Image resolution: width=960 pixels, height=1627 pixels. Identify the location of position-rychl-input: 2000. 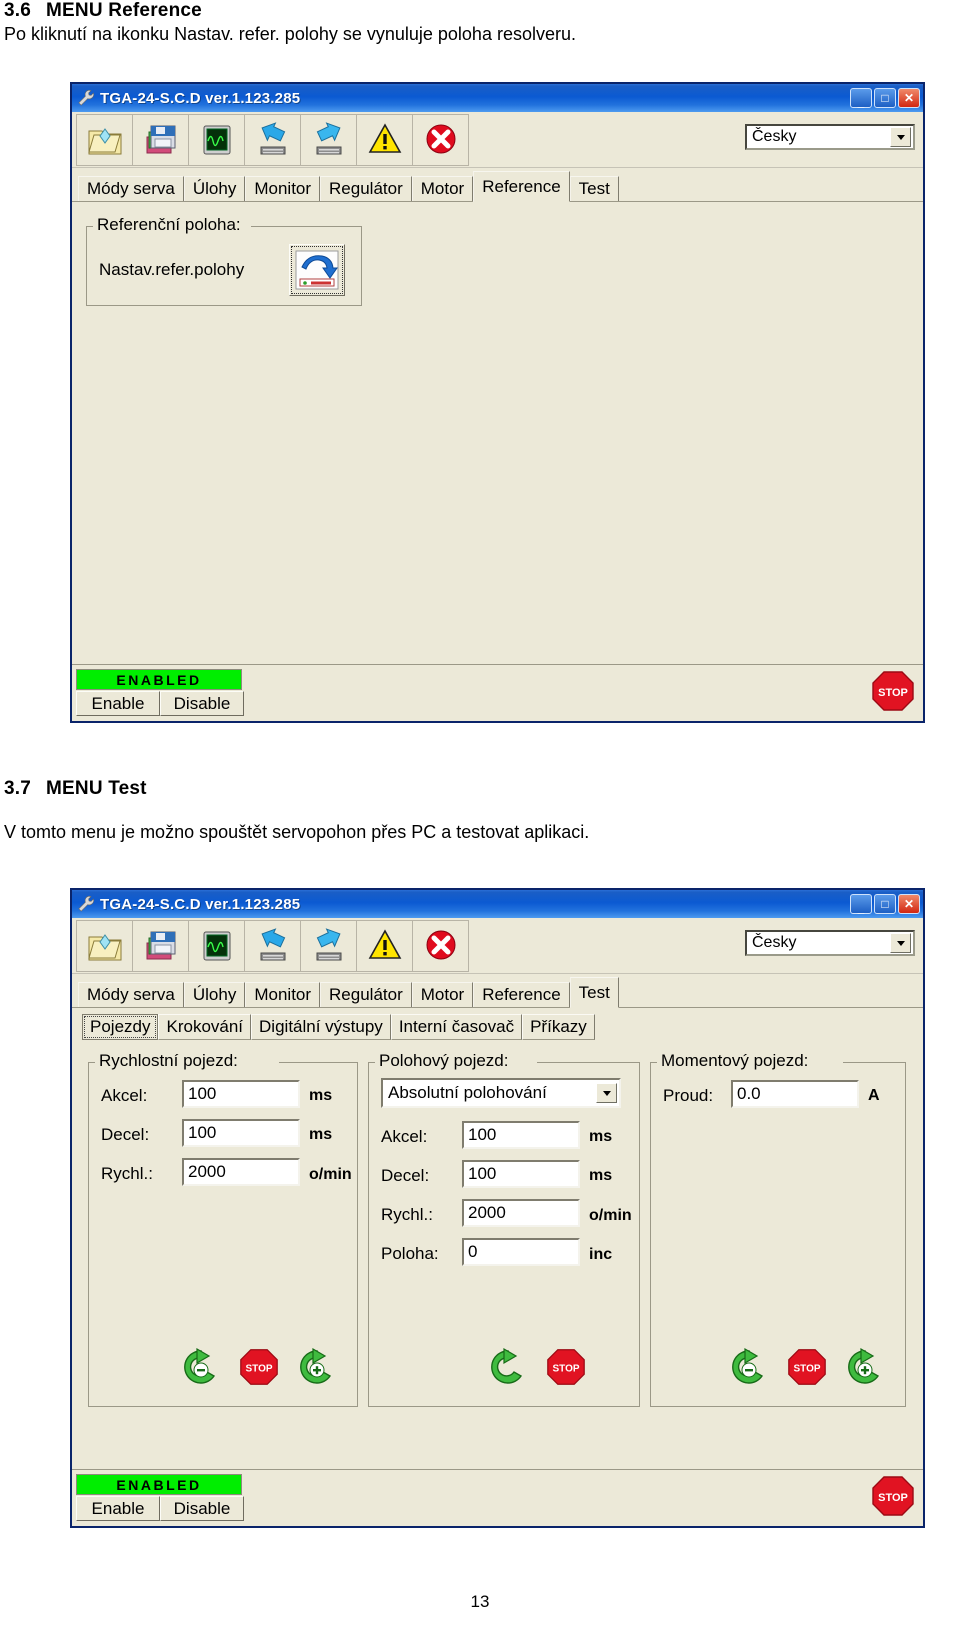
(521, 1213).